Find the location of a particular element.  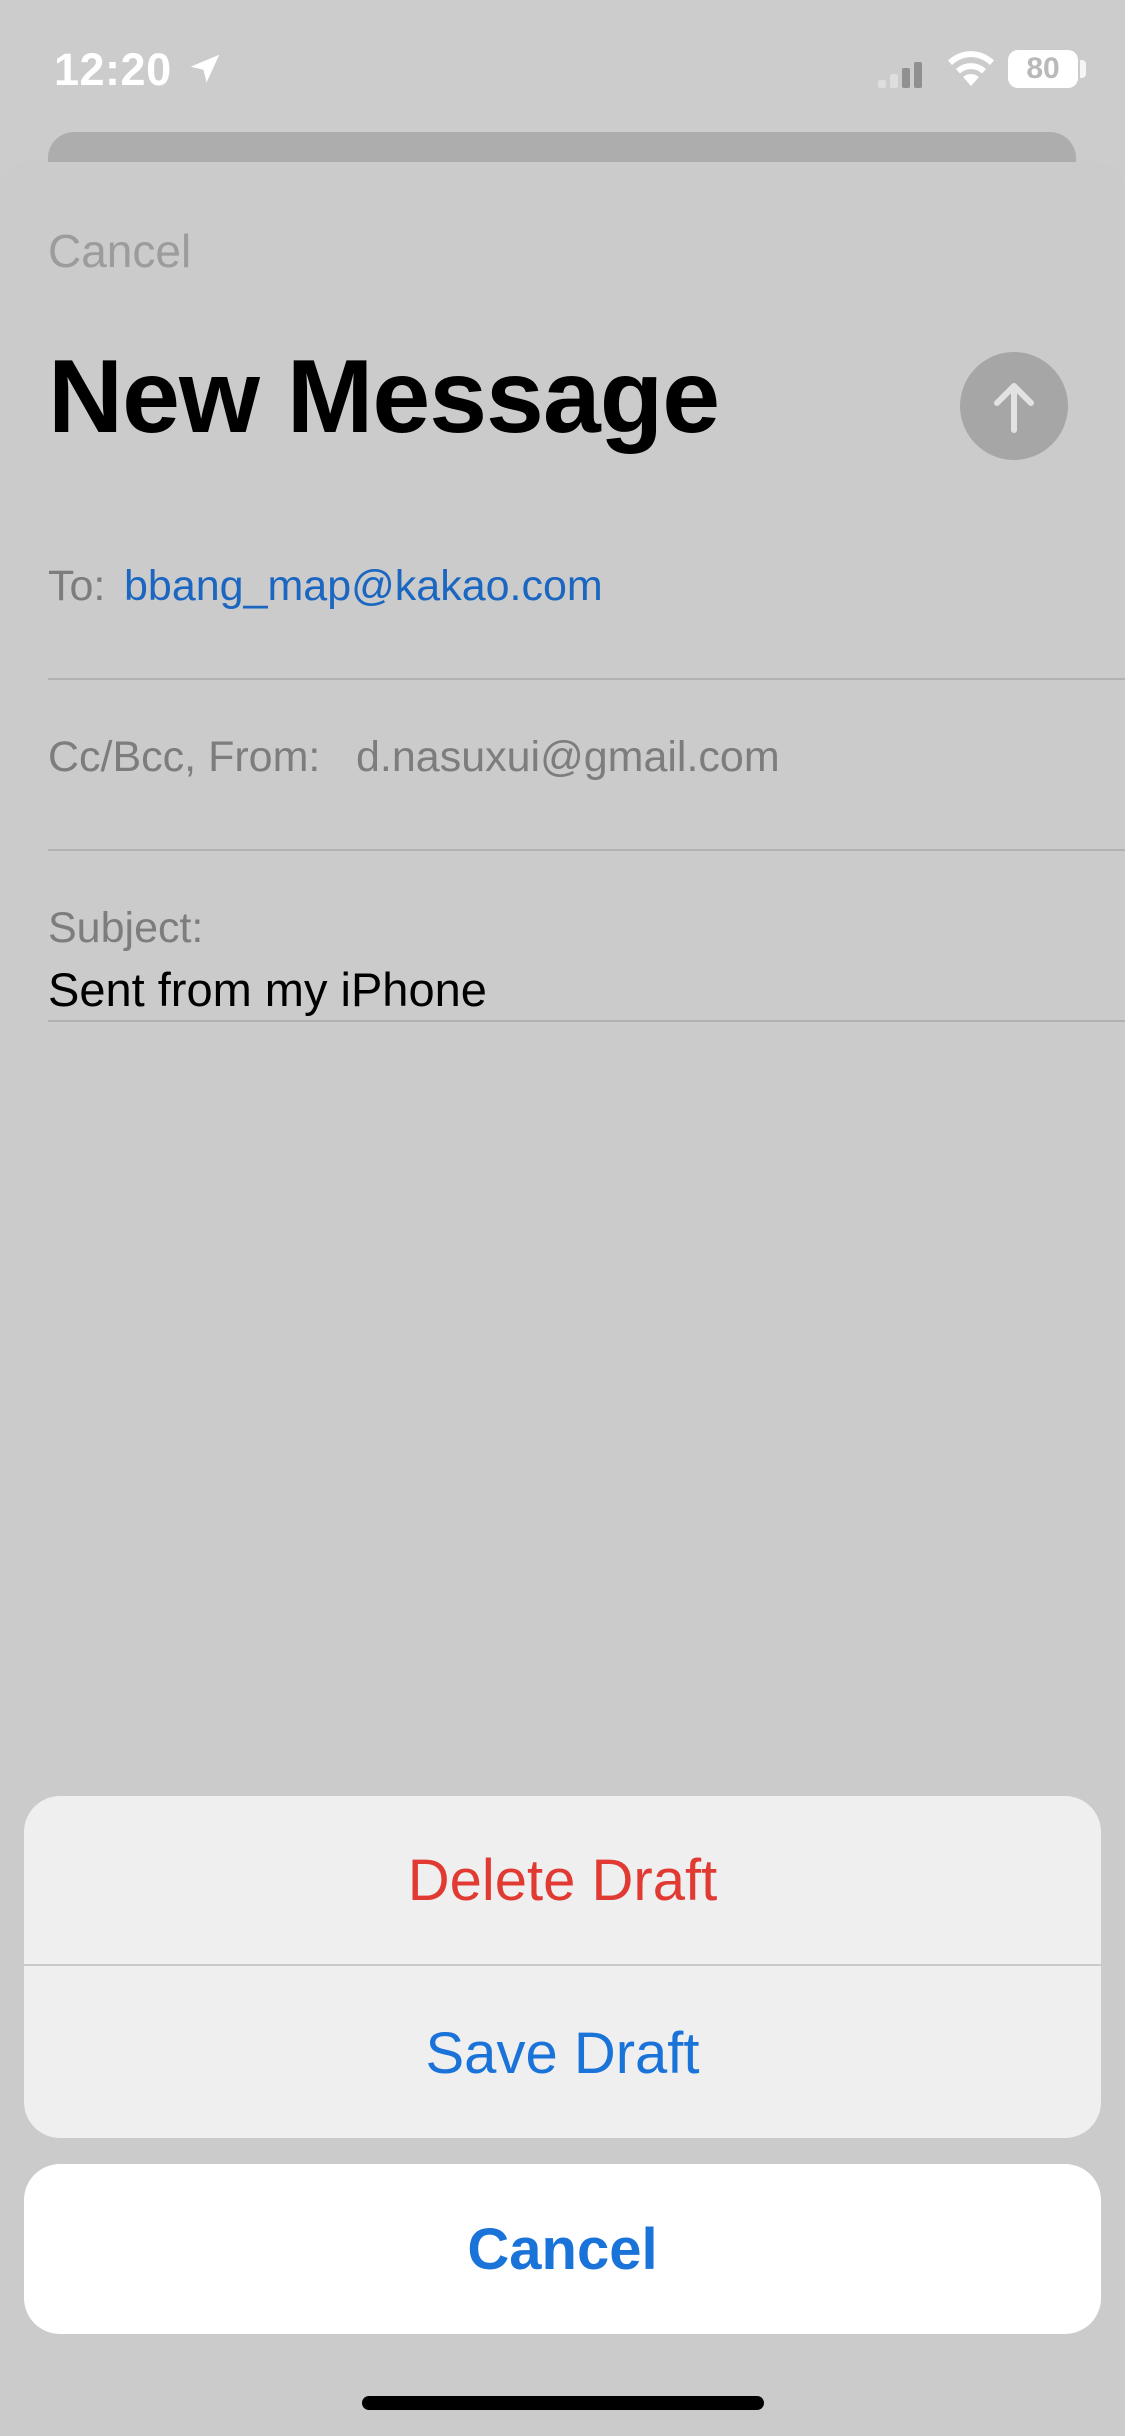

save-draft-button: Save Draft is located at coordinates (562, 2053).